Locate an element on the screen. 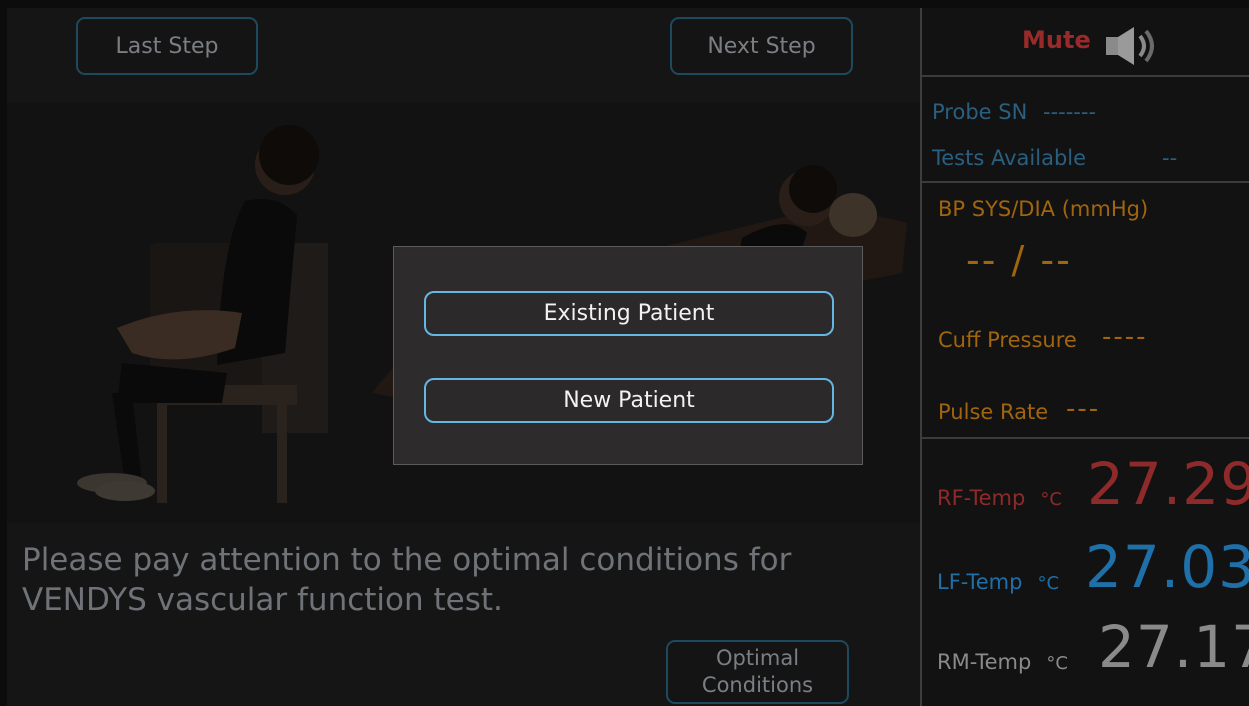  rf-temp-row: RF-Temp °C is located at coordinates (999, 498).